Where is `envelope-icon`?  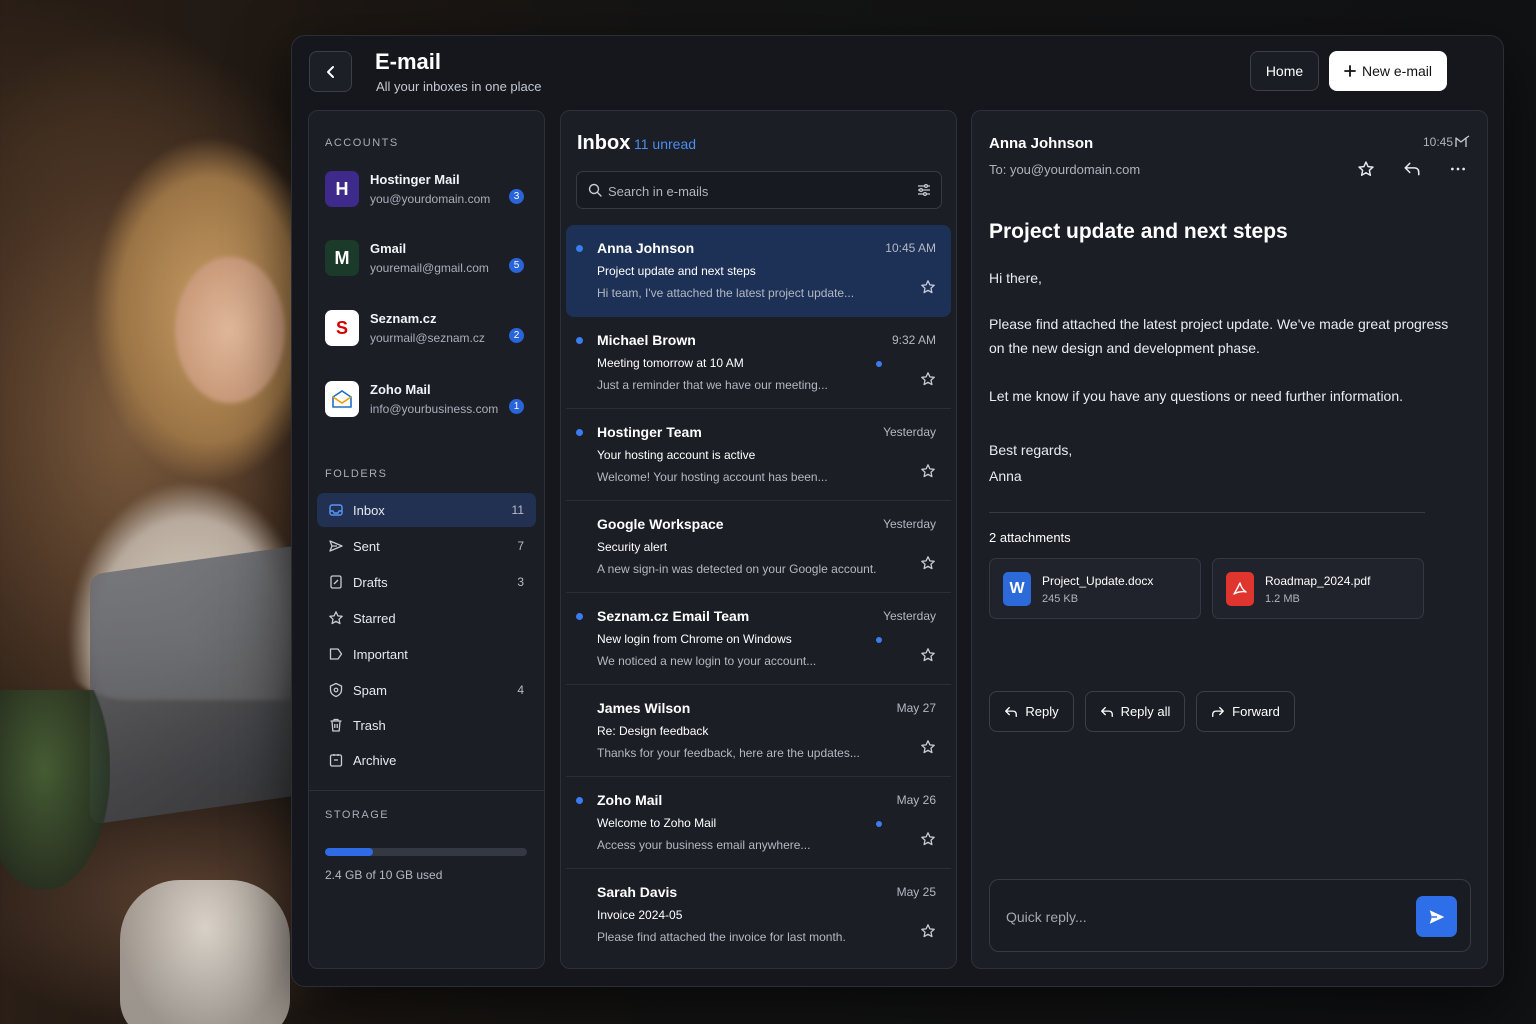 envelope-icon is located at coordinates (342, 399).